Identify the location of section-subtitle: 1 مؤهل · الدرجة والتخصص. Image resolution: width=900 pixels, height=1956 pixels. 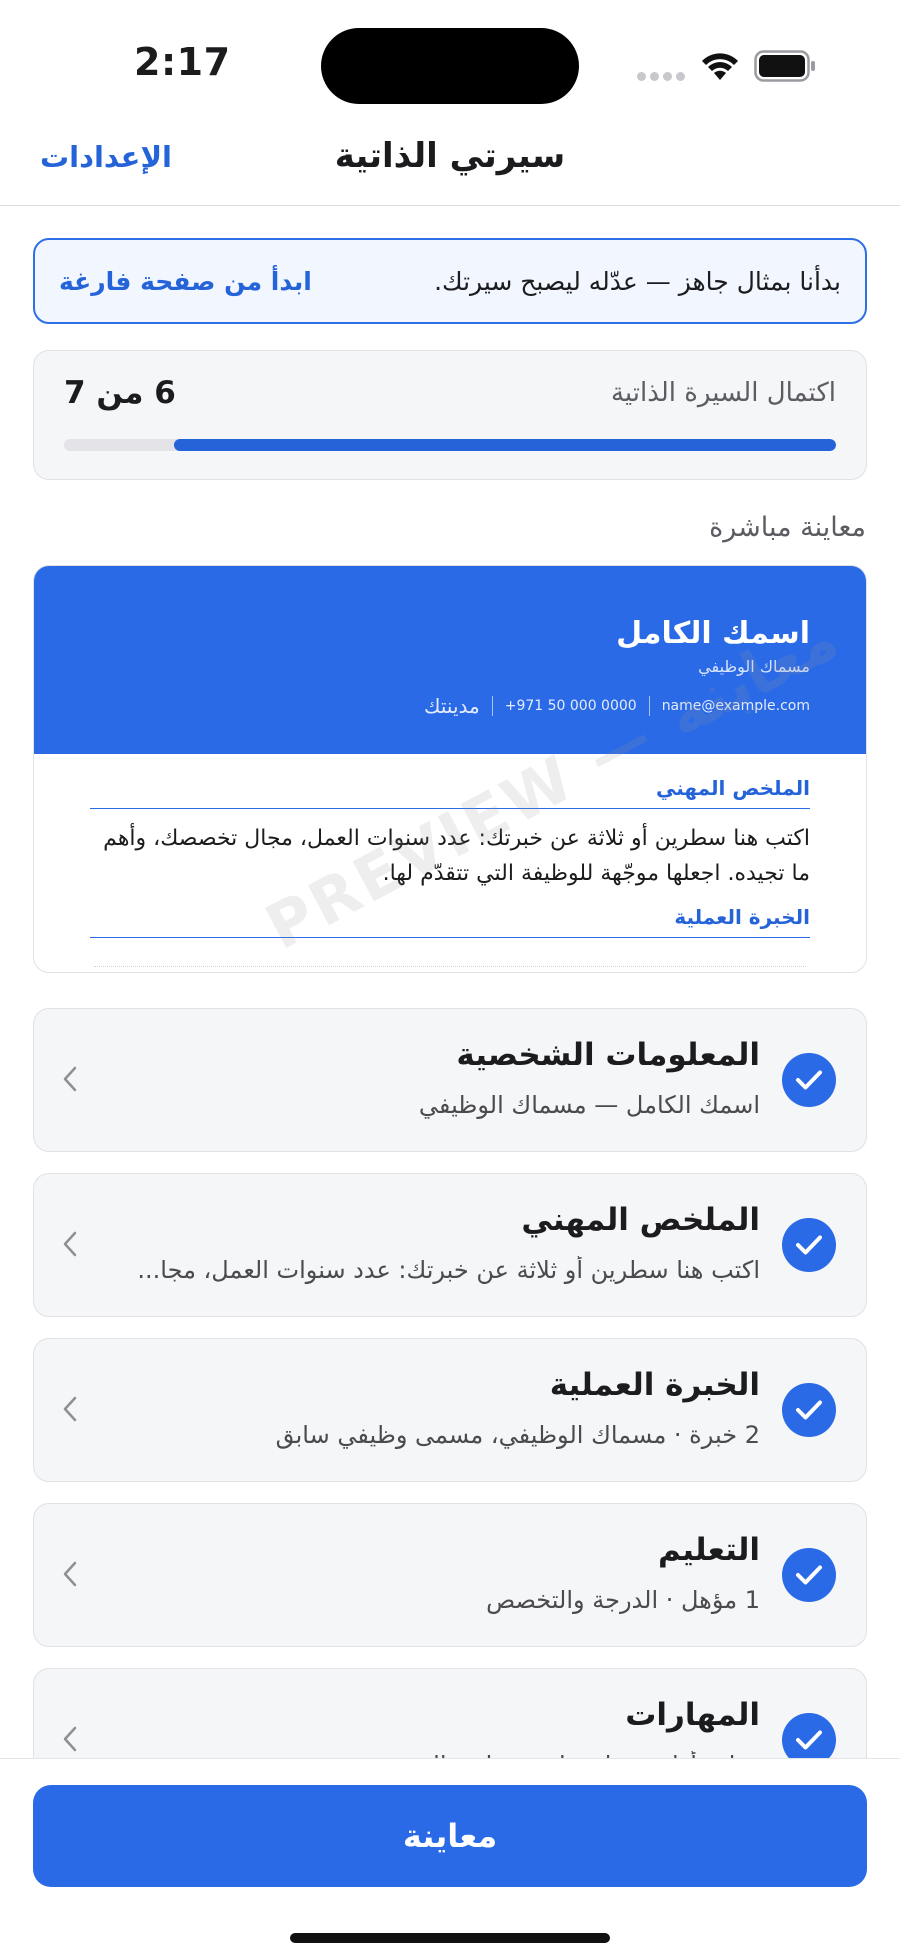
(623, 1600).